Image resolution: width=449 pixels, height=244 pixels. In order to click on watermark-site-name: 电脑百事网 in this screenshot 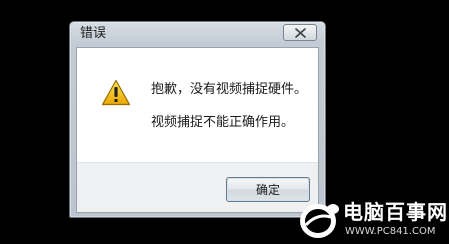, I will do `click(395, 212)`.